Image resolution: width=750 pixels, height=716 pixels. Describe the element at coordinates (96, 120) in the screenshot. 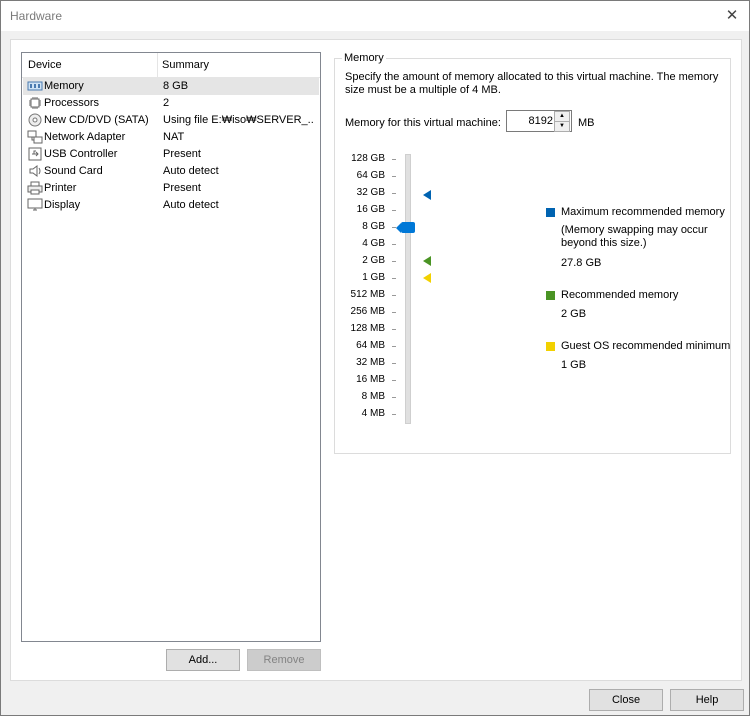

I see `device-name: New CD/DVD (SATA)` at that location.